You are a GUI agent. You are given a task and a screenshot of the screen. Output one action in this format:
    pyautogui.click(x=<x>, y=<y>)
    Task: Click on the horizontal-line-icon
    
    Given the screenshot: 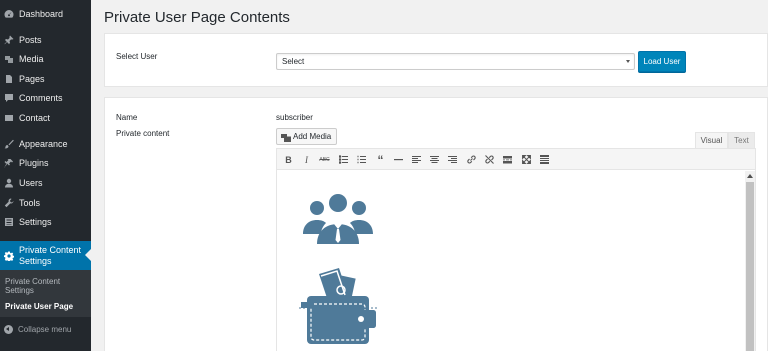 What is the action you would take?
    pyautogui.click(x=398, y=159)
    